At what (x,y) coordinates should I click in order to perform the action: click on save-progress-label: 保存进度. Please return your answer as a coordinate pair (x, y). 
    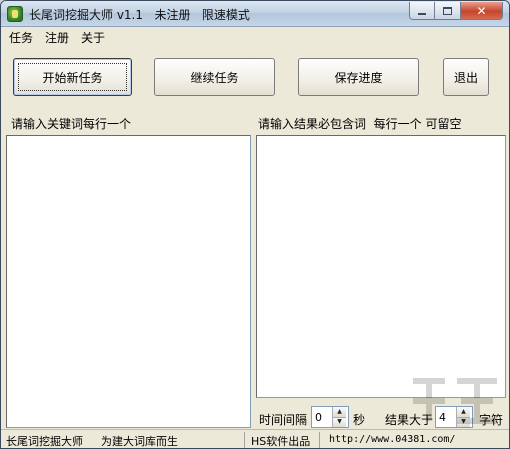
    Looking at the image, I should click on (358, 77).